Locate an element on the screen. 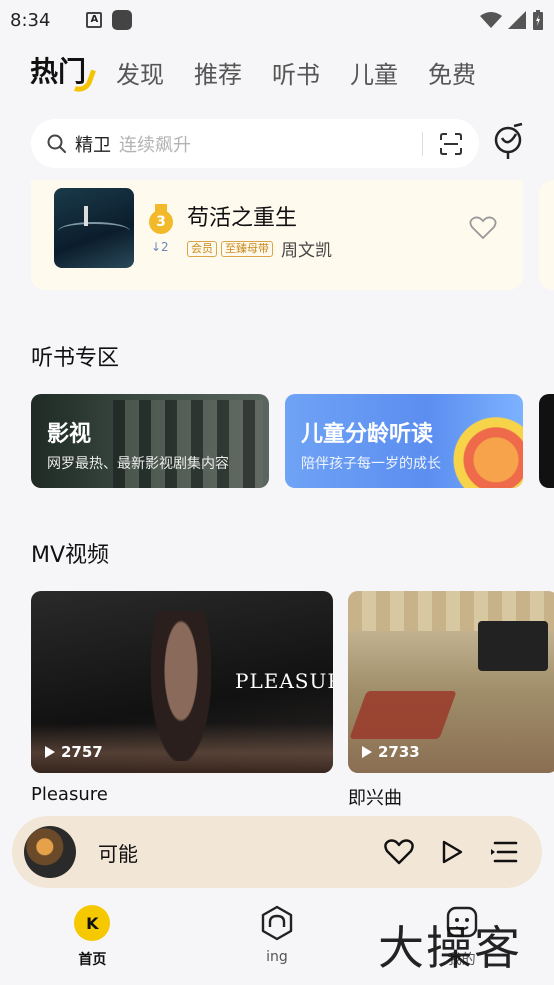 The width and height of the screenshot is (554, 985). play-count: 2757 is located at coordinates (74, 752).